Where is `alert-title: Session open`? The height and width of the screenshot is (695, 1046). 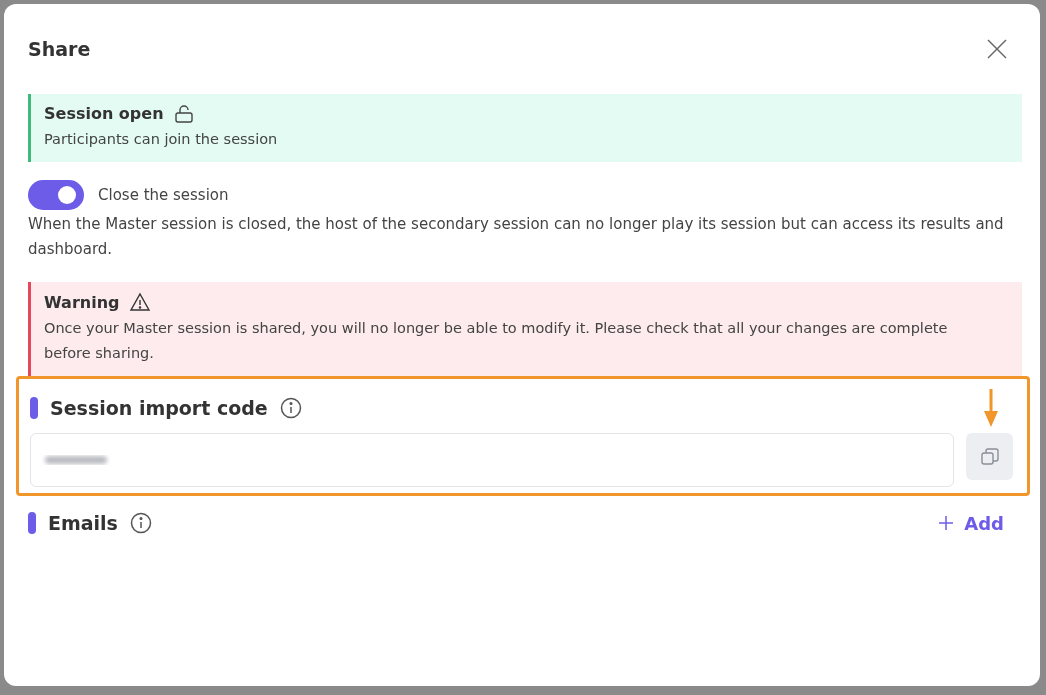
alert-title: Session open is located at coordinates (104, 113).